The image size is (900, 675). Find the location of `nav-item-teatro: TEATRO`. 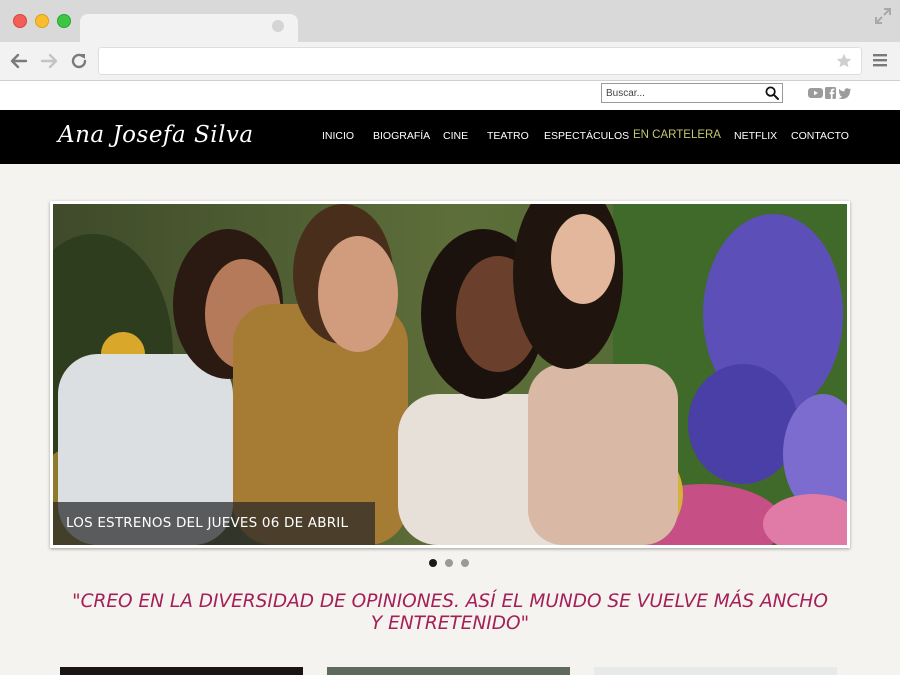

nav-item-teatro: TEATRO is located at coordinates (508, 136).